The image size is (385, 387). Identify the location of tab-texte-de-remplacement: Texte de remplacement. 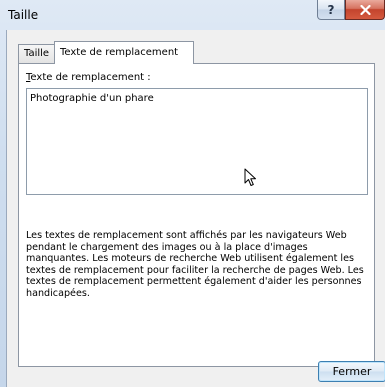
(124, 52).